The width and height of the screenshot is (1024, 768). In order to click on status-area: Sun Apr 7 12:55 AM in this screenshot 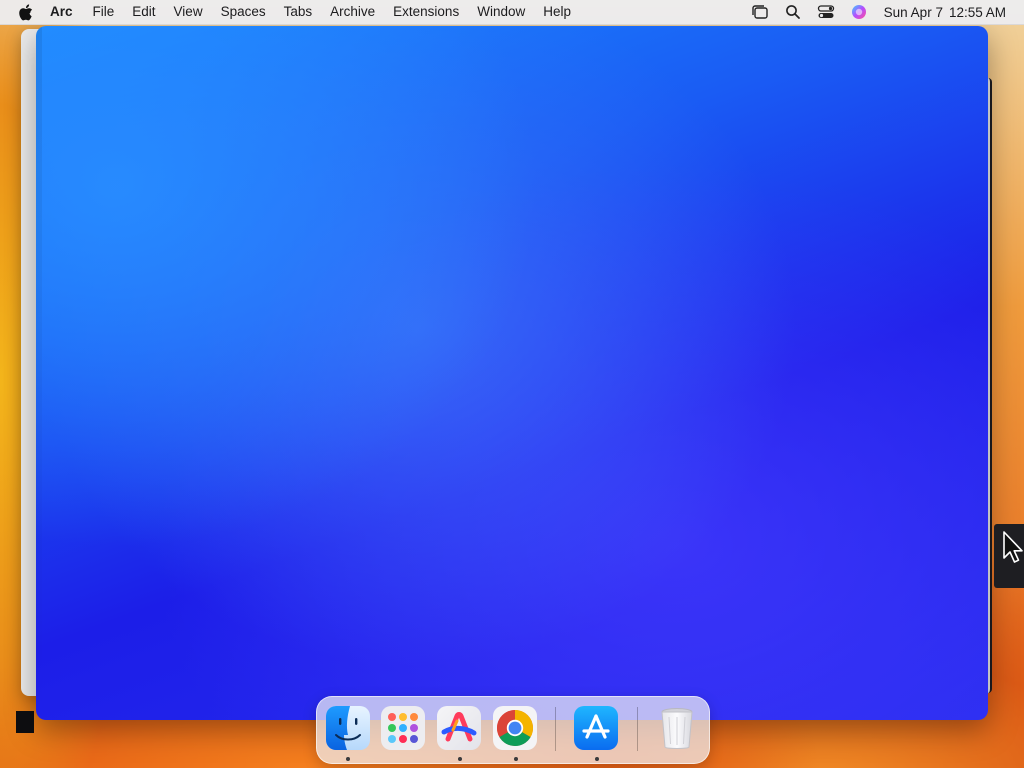, I will do `click(881, 12)`.